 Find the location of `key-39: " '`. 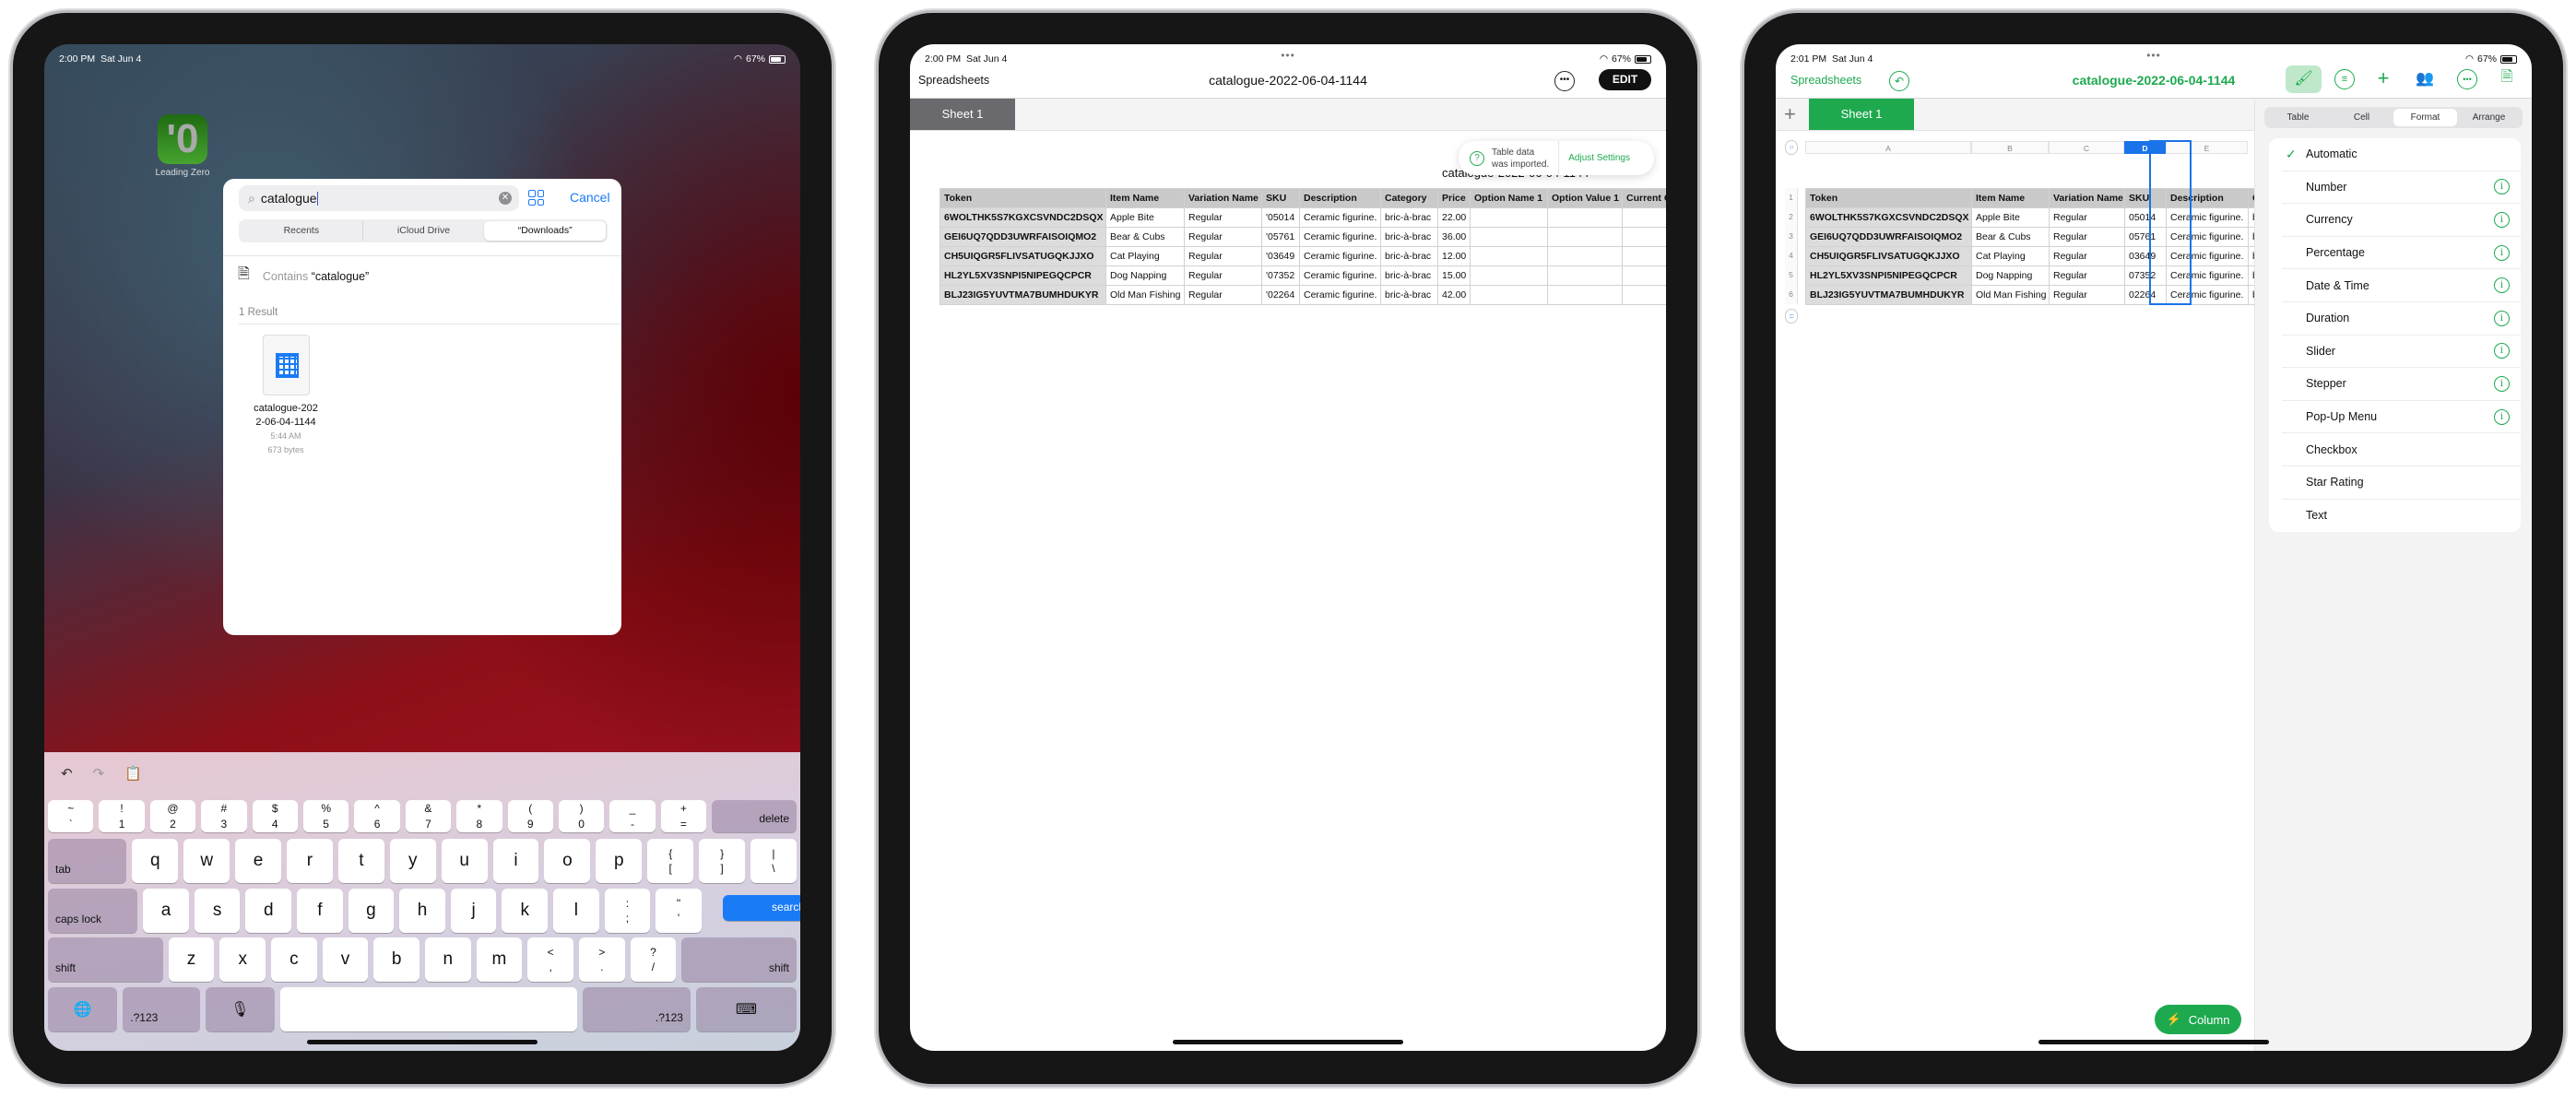

key-39: " ' is located at coordinates (679, 911).